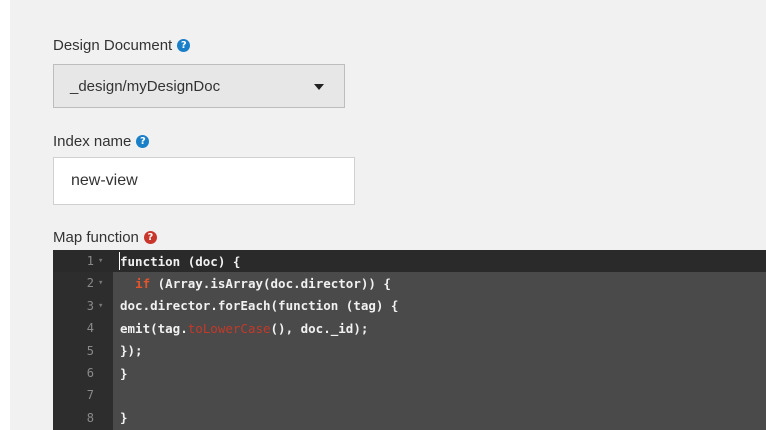 This screenshot has height=430, width=766. I want to click on caret-down-icon, so click(319, 87).